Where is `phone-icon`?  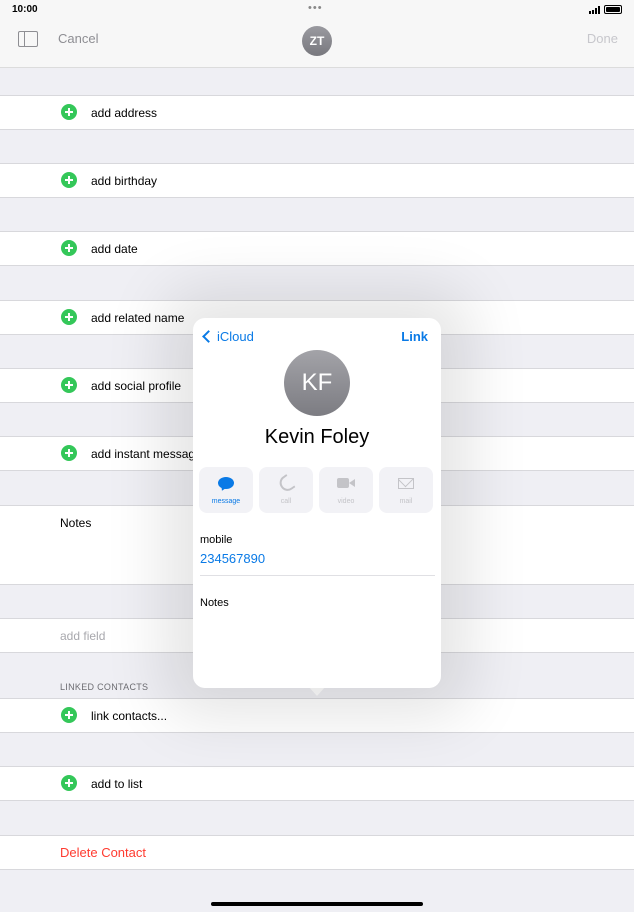 phone-icon is located at coordinates (286, 484).